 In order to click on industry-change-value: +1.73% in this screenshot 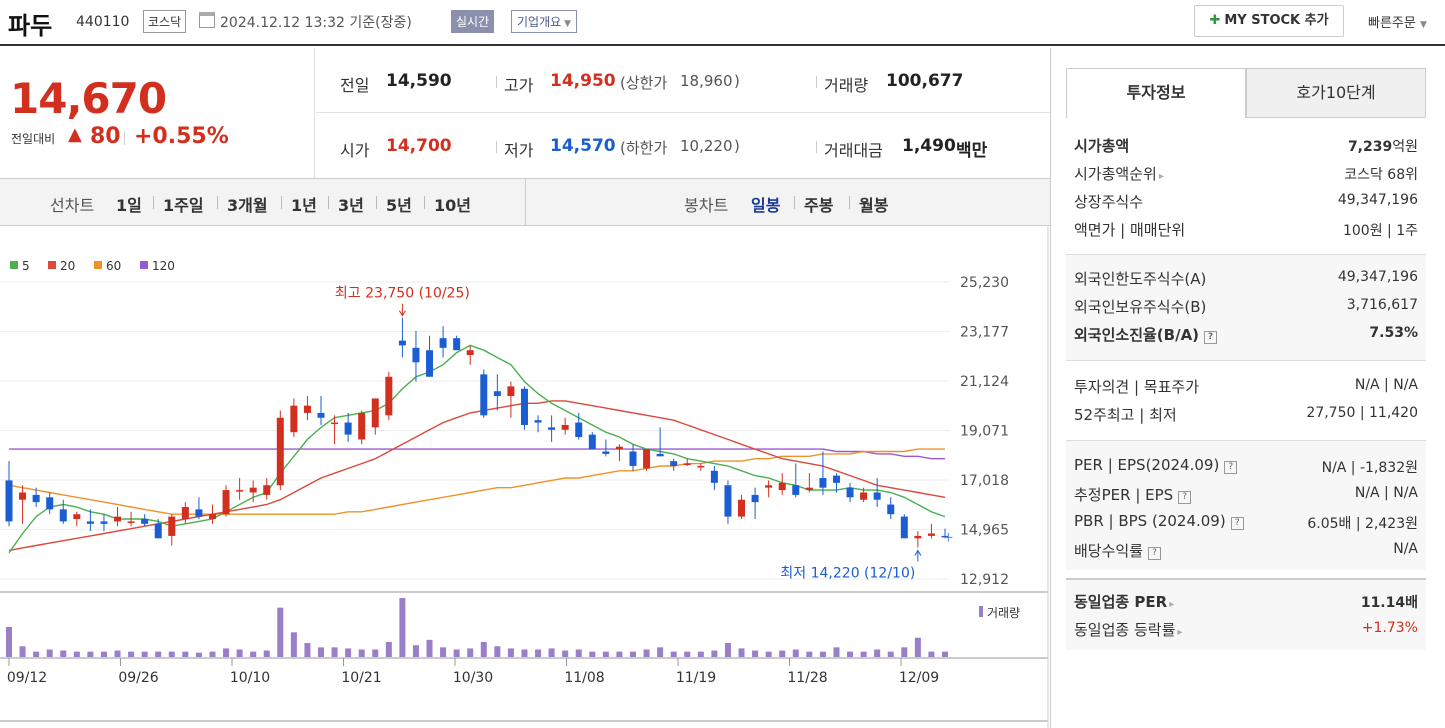, I will do `click(1389, 628)`.